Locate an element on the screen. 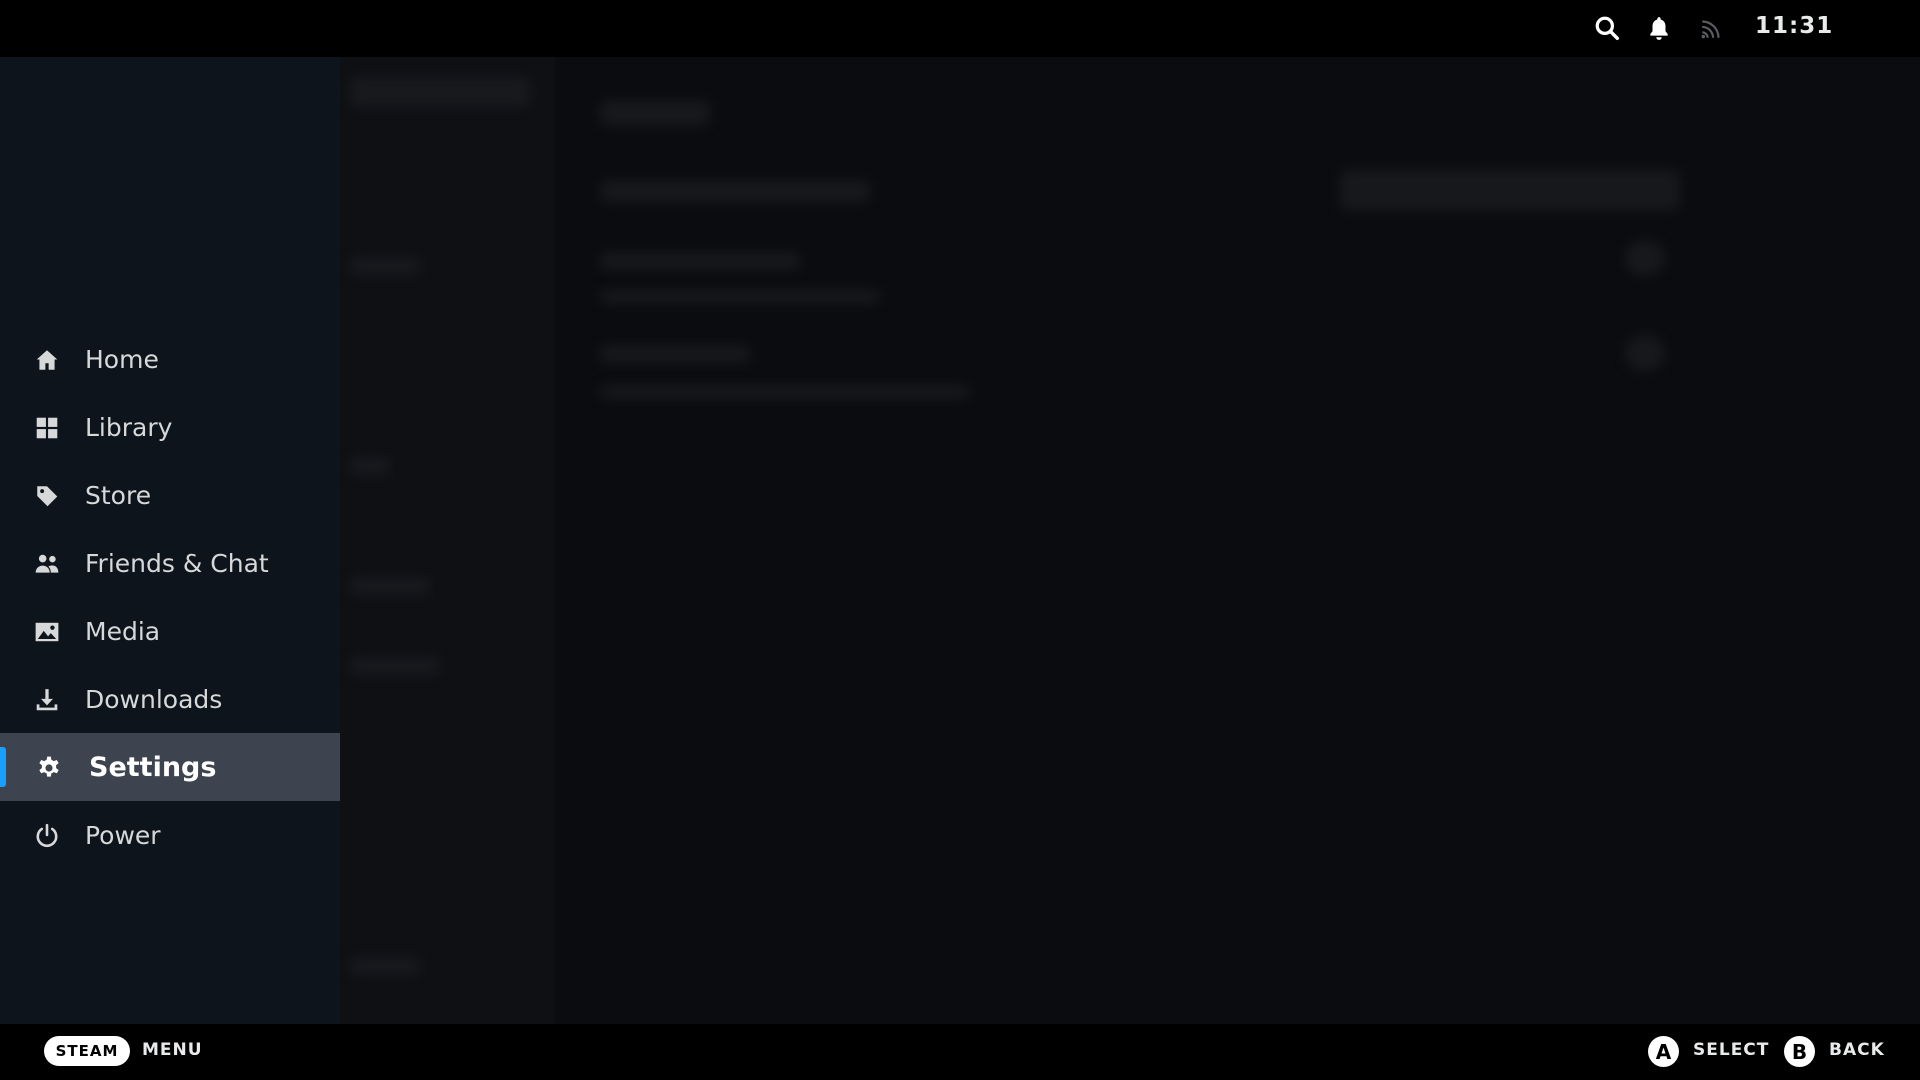  back-hint-label: BACK is located at coordinates (1857, 1050).